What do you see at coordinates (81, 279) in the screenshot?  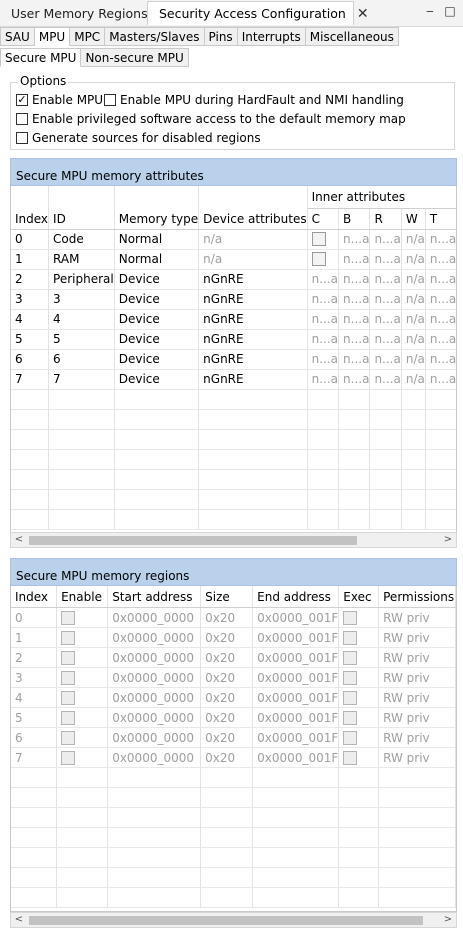 I see `id-cell: Peripheral` at bounding box center [81, 279].